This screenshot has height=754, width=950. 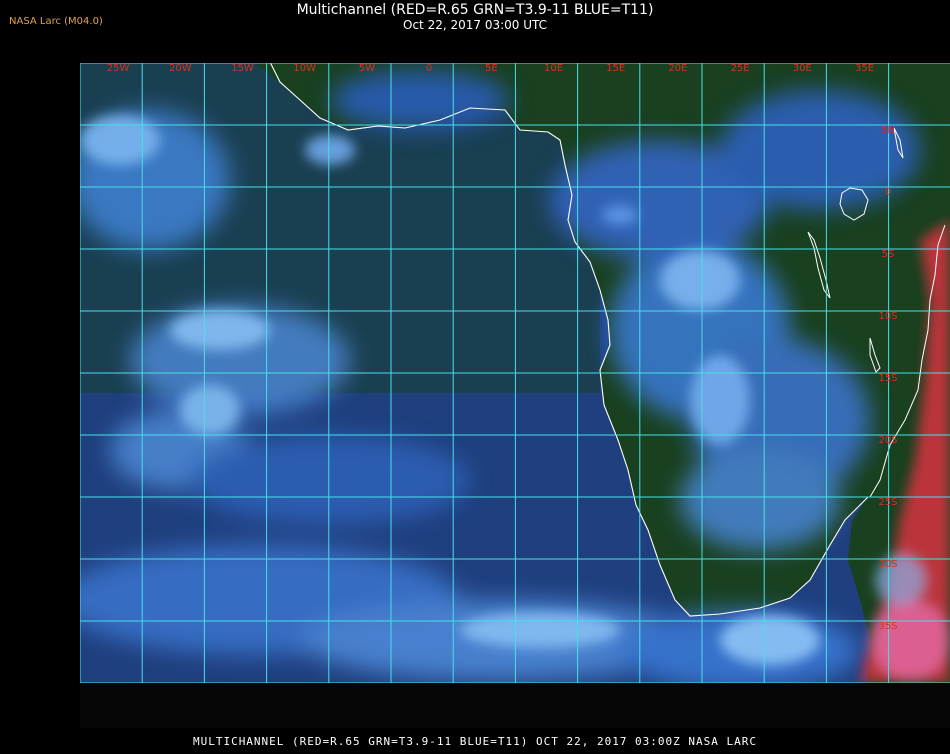 I want to click on map-bottom-margin, so click(x=515, y=705).